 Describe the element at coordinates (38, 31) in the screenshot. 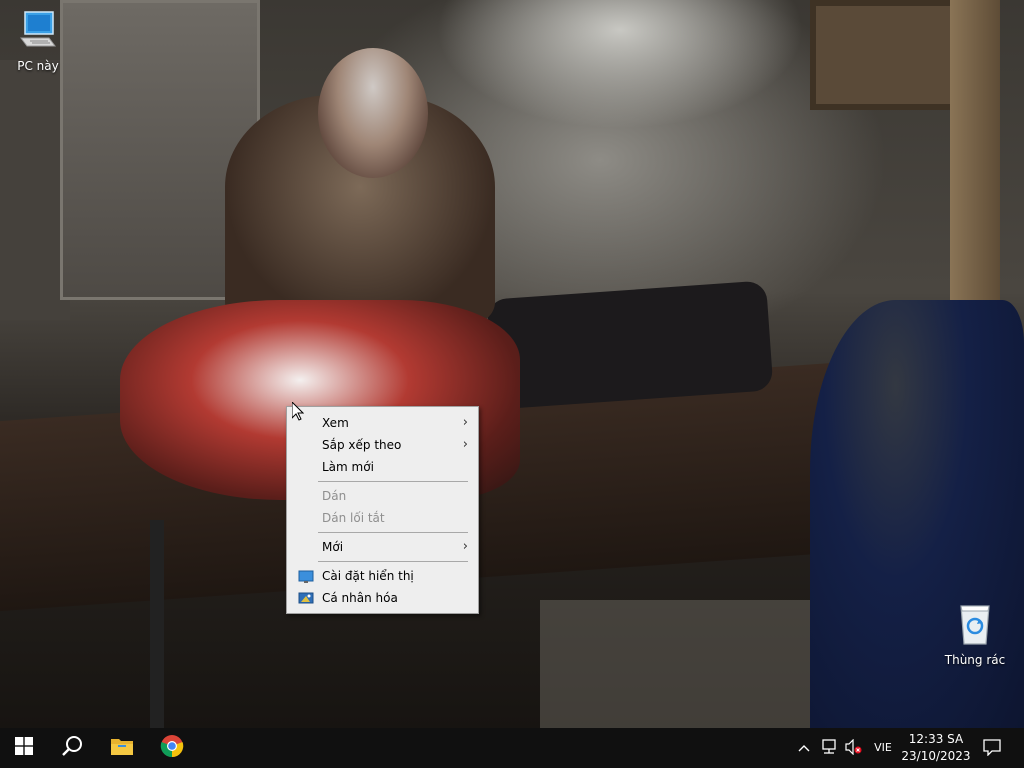

I see `this-pc-icon` at that location.